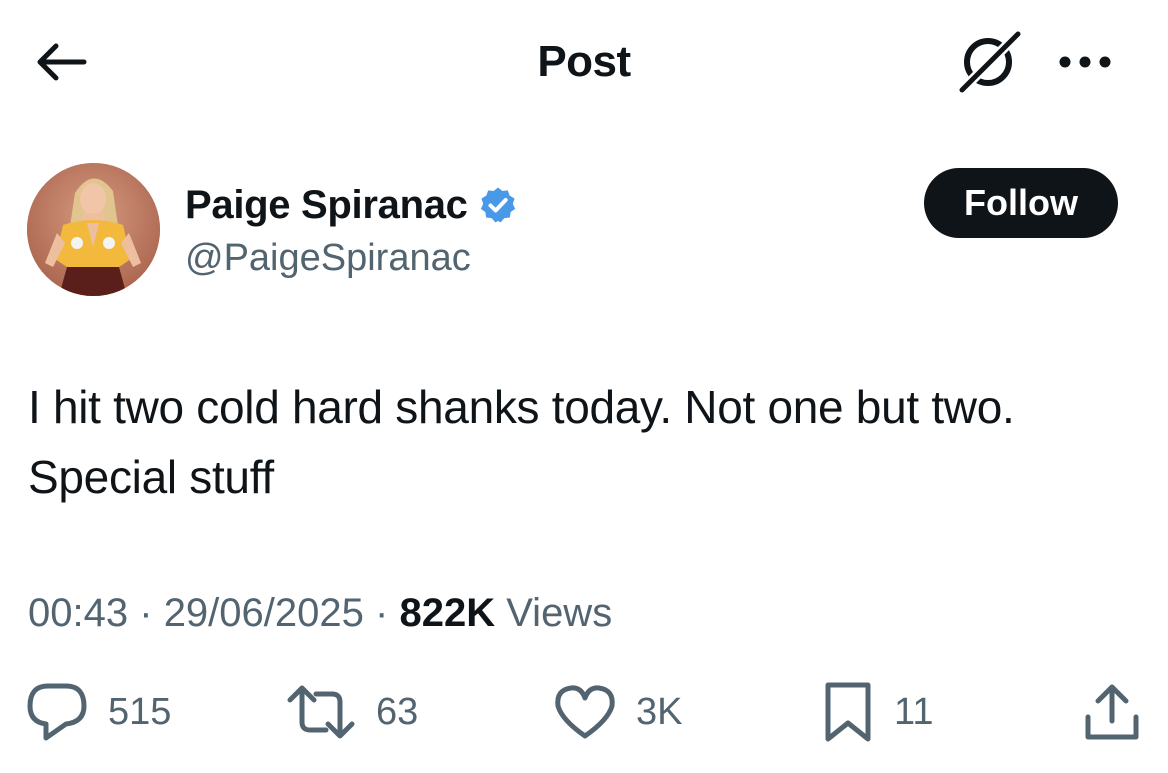  What do you see at coordinates (78, 613) in the screenshot?
I see `post-time: 00:43` at bounding box center [78, 613].